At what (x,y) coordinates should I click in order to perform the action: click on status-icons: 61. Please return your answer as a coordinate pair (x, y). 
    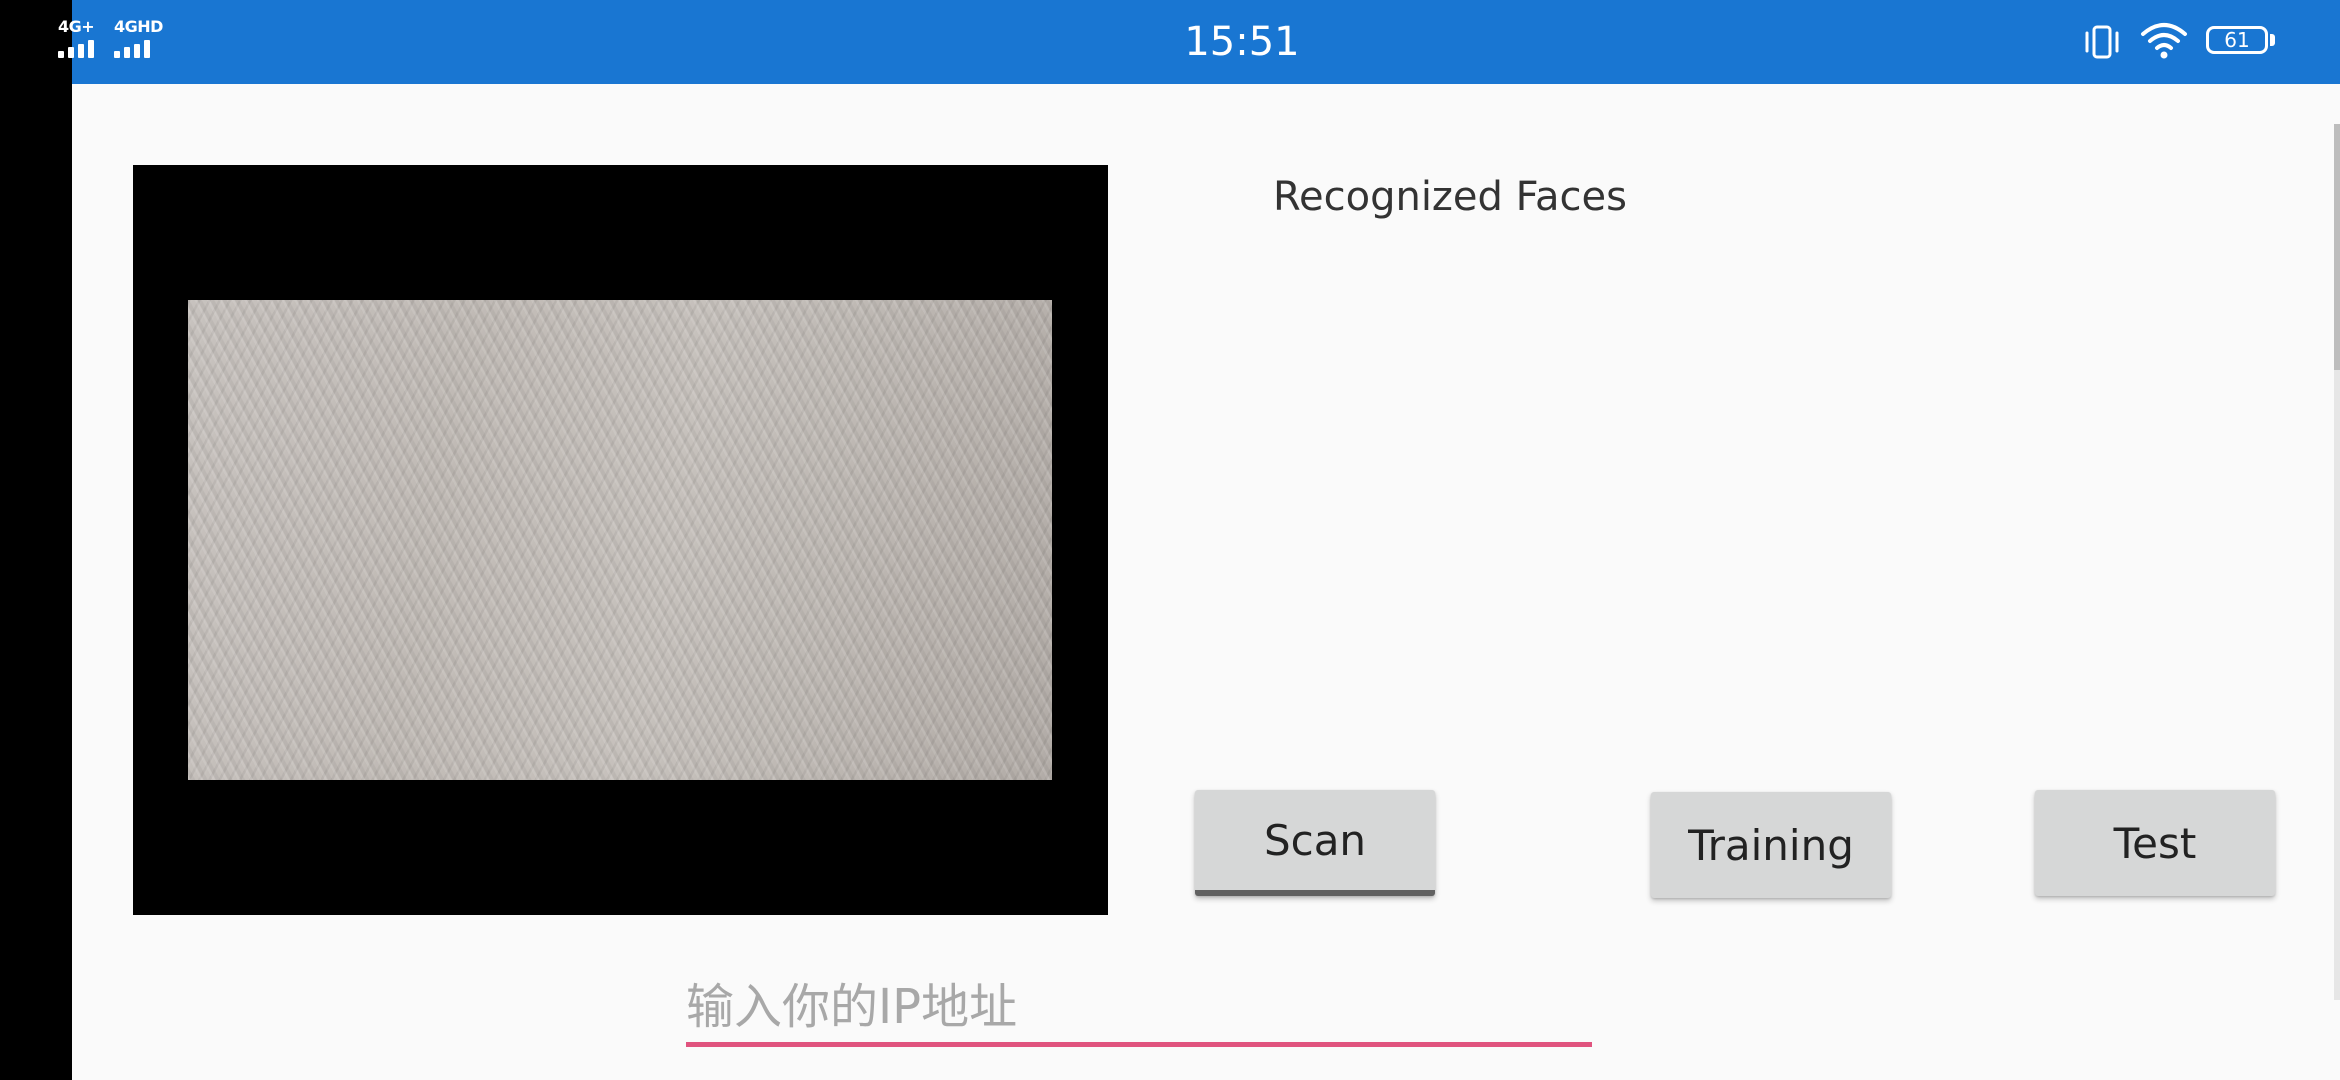
    Looking at the image, I should click on (2182, 42).